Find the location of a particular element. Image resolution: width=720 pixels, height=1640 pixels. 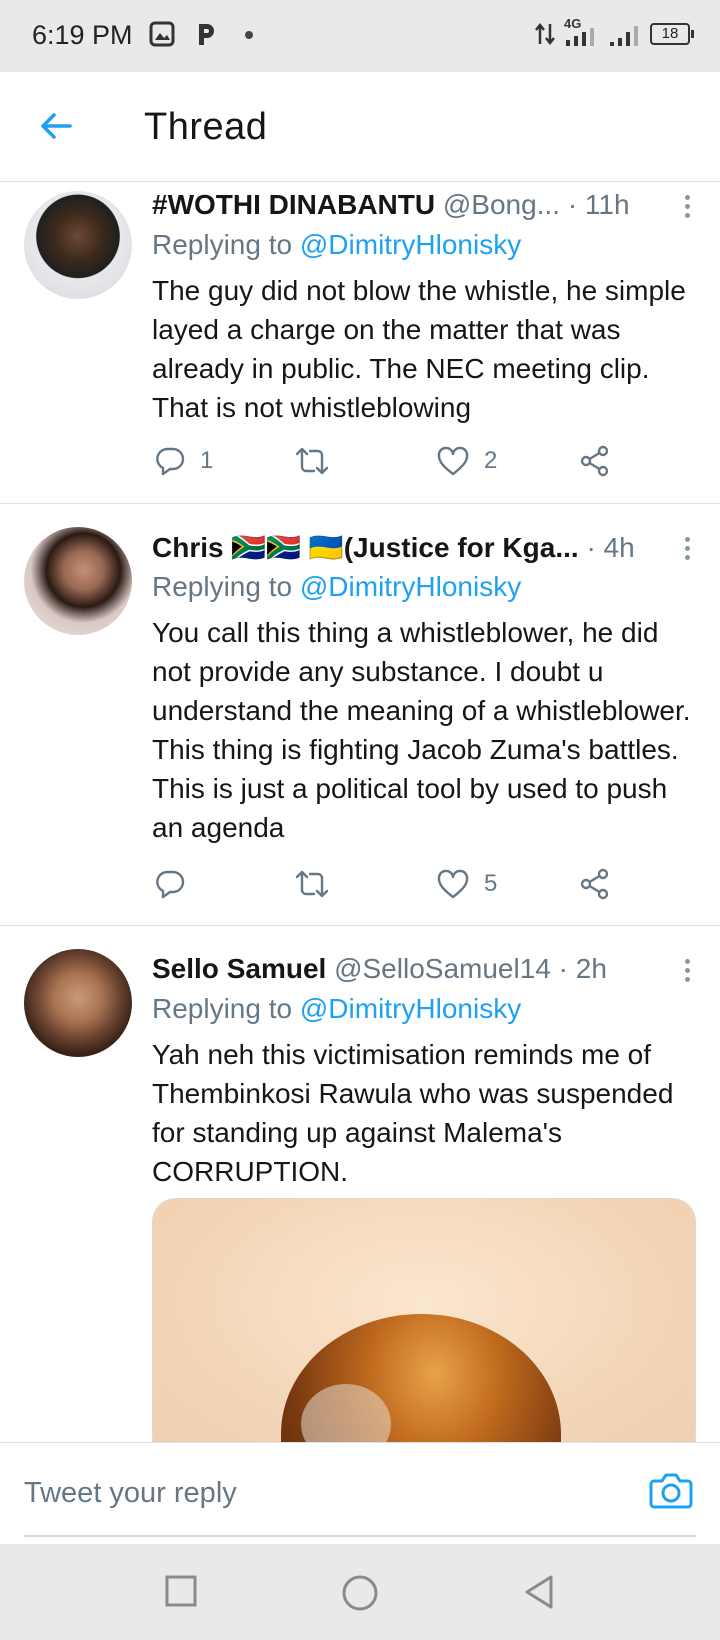

tweet-time: · 4h is located at coordinates (610, 547).